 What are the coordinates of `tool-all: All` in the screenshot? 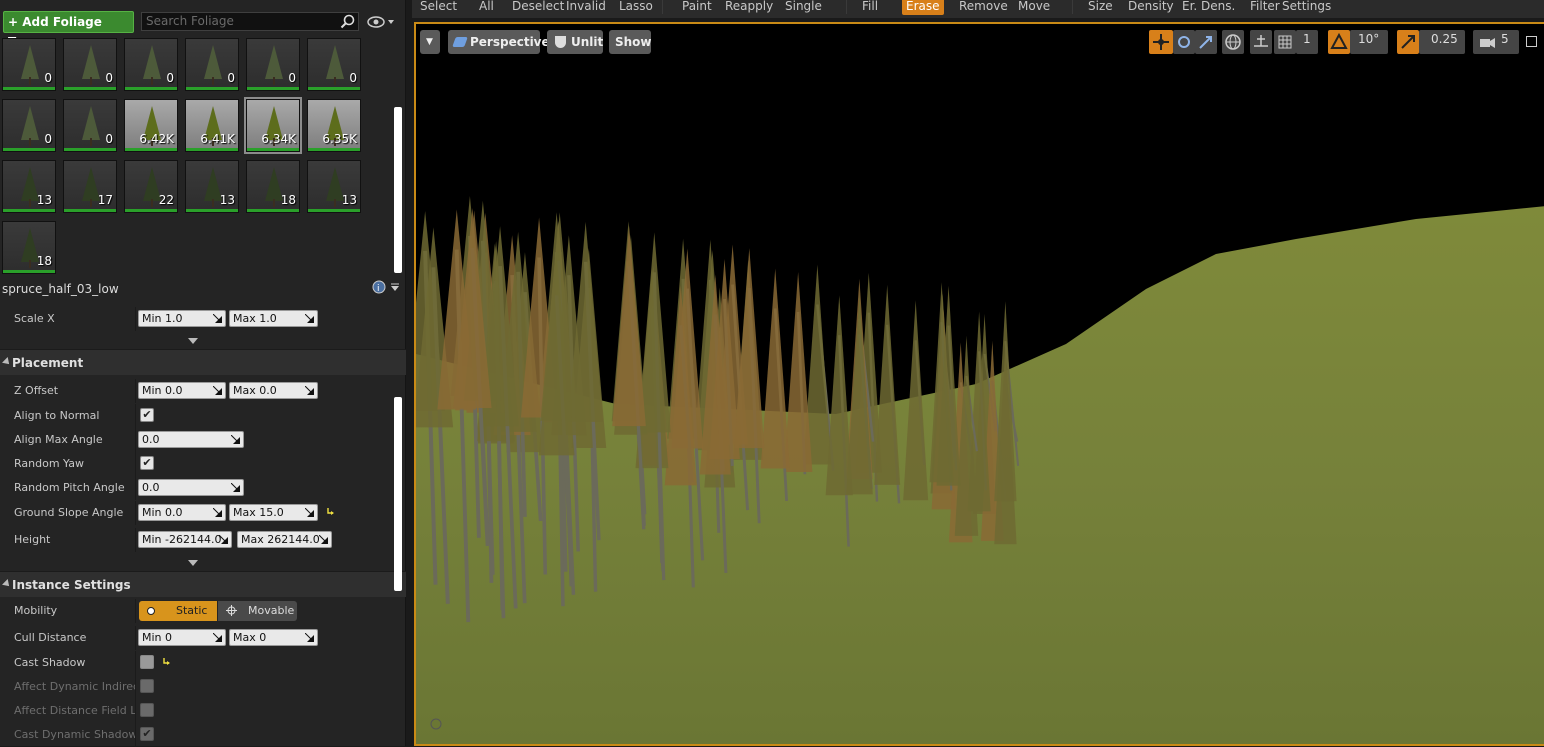 It's located at (486, 7).